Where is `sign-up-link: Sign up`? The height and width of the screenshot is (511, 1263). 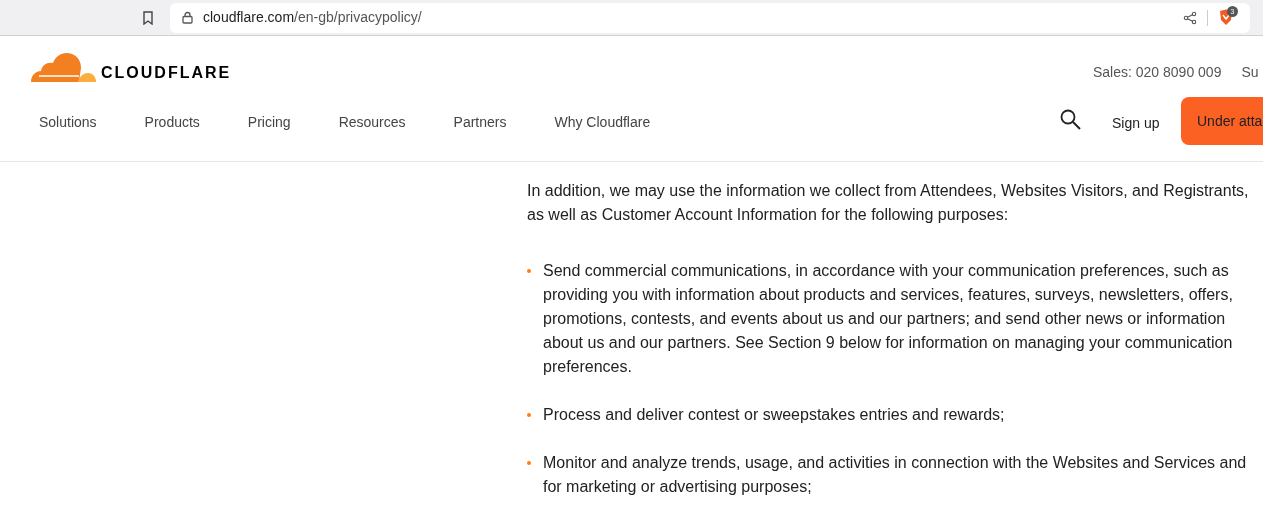
sign-up-link: Sign up is located at coordinates (1136, 123).